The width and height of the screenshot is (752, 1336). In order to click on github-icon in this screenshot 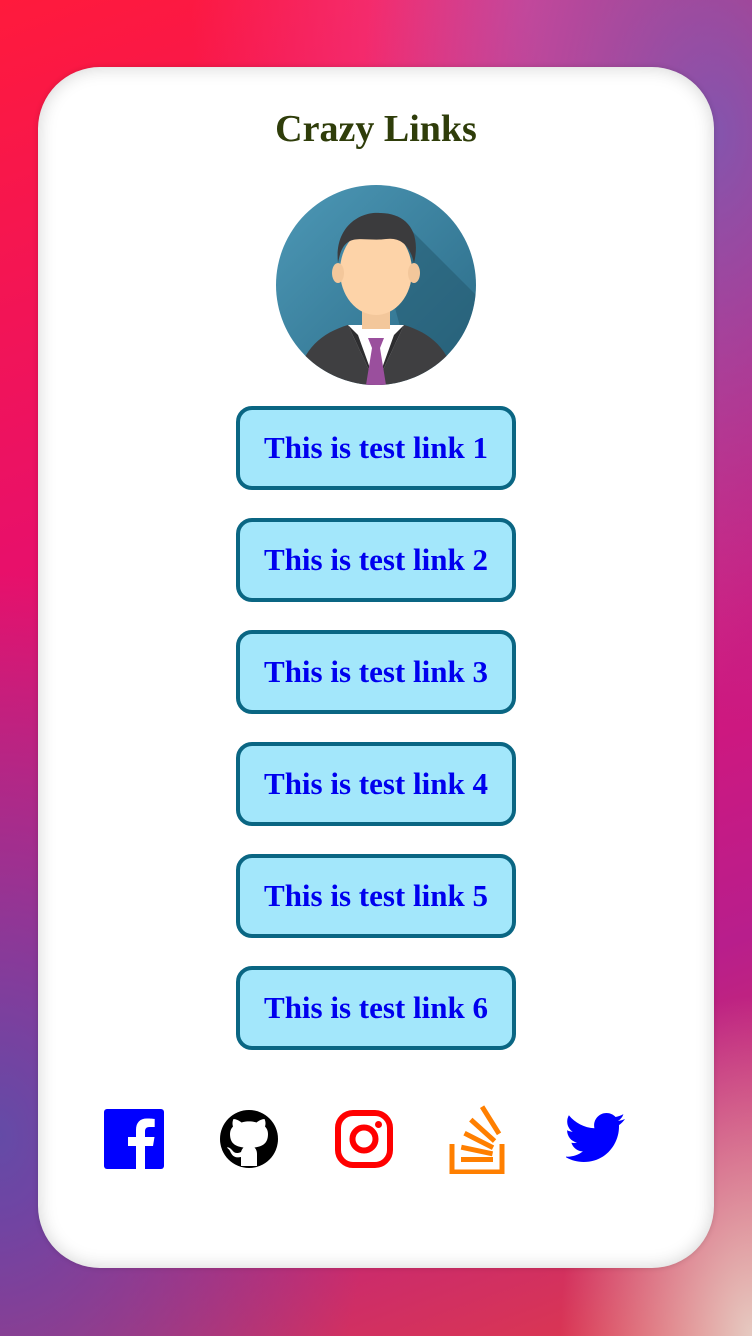, I will do `click(249, 1139)`.